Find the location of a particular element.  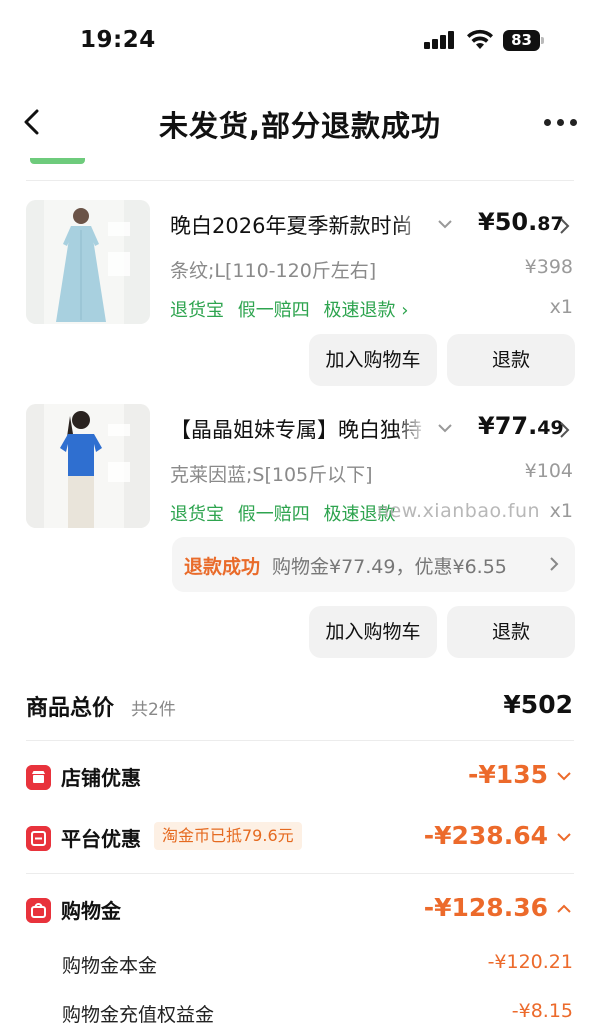

original-price: ¥104 is located at coordinates (548, 471).